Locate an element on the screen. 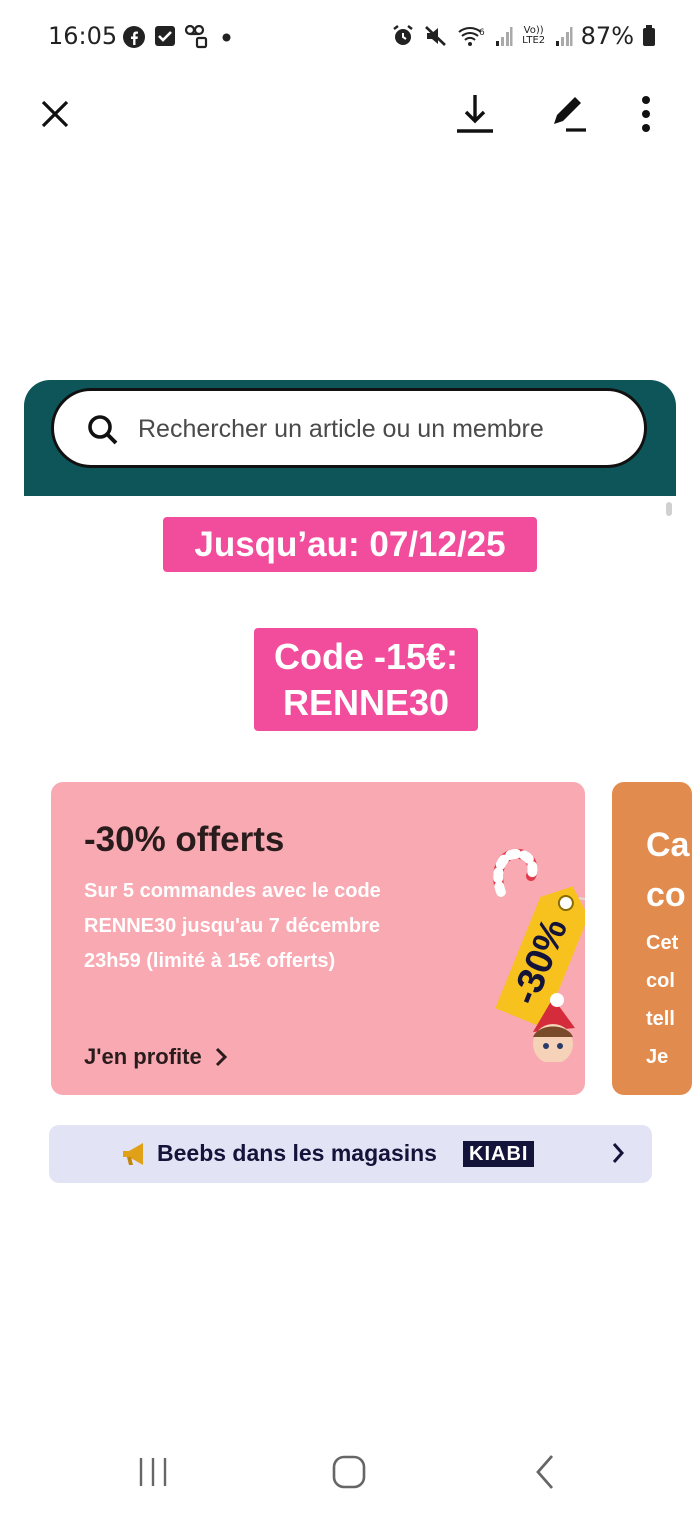 The width and height of the screenshot is (700, 1517). more-vert-icon is located at coordinates (646, 114).